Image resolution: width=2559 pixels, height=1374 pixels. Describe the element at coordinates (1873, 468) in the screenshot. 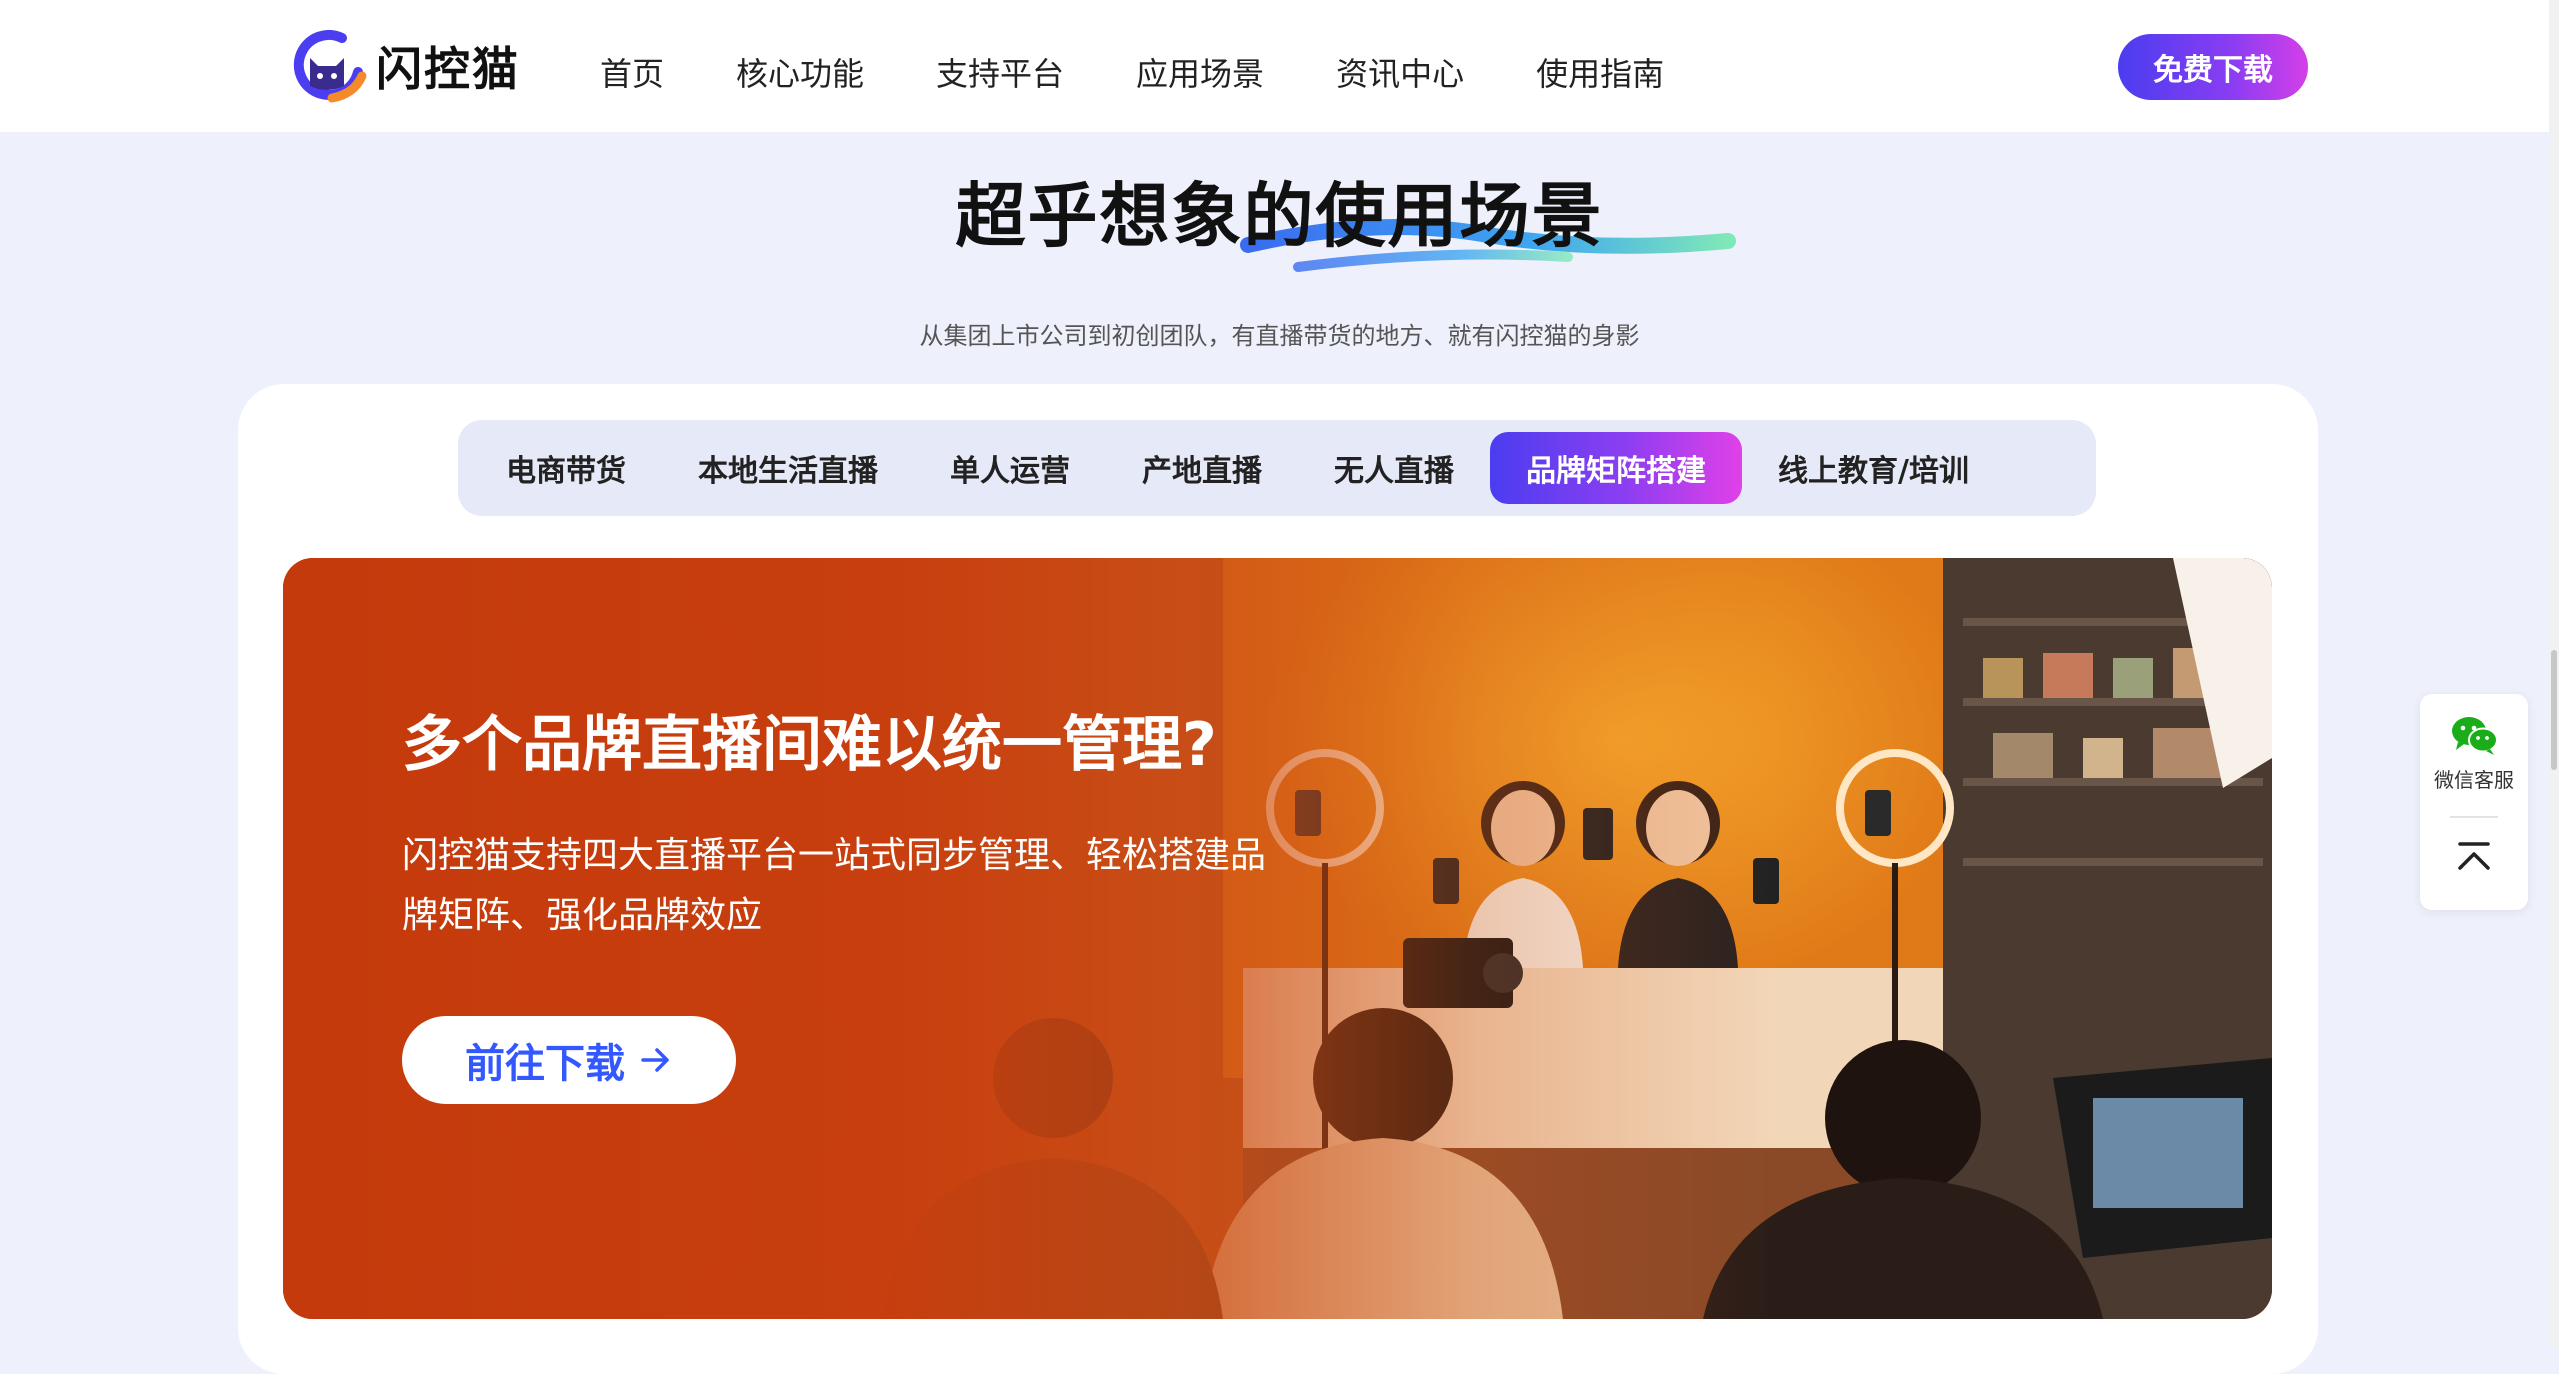

I see `tab-online-education: 线上教育/培训` at that location.